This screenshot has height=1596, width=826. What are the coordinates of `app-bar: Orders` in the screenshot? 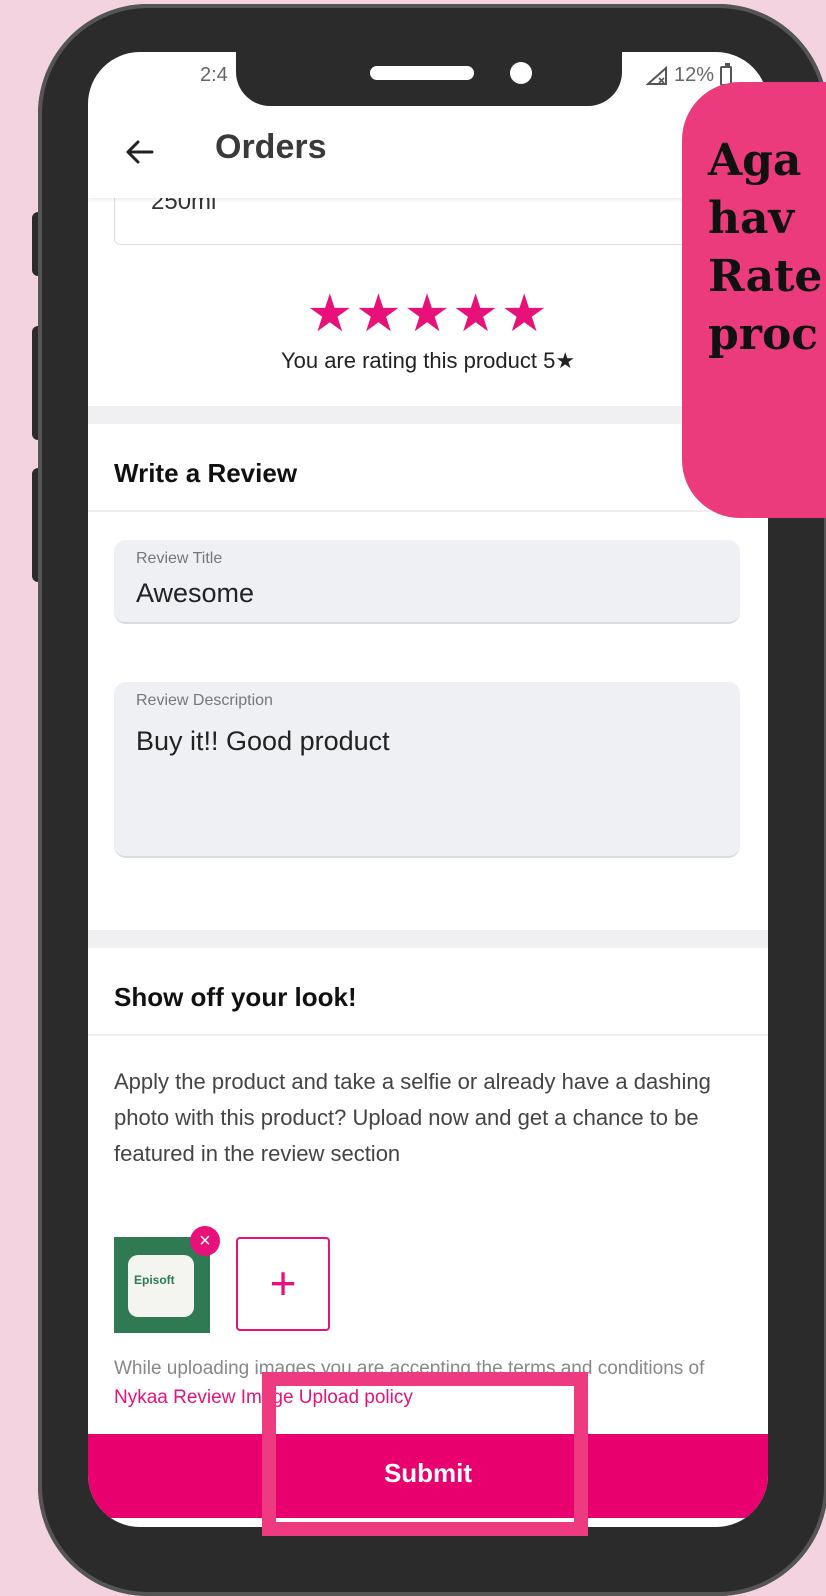 It's located at (428, 157).